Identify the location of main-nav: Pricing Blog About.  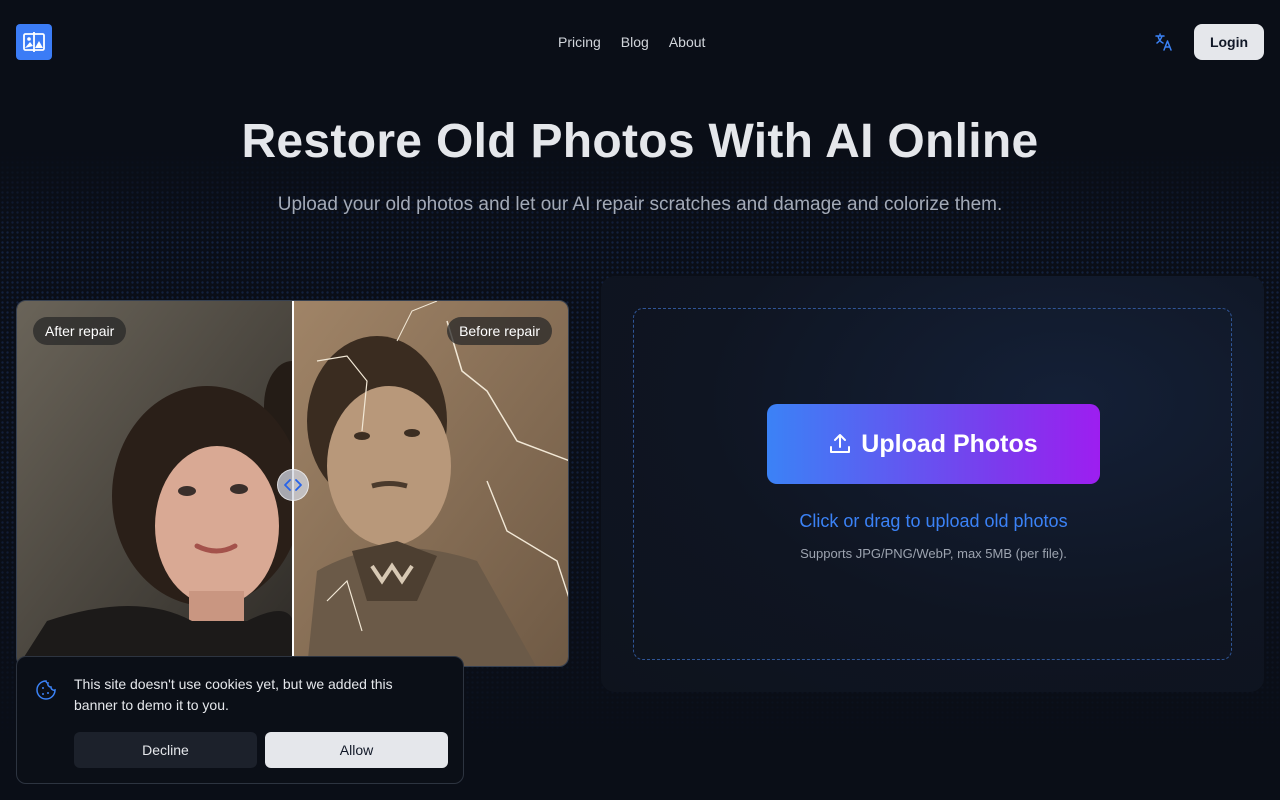
(631, 42).